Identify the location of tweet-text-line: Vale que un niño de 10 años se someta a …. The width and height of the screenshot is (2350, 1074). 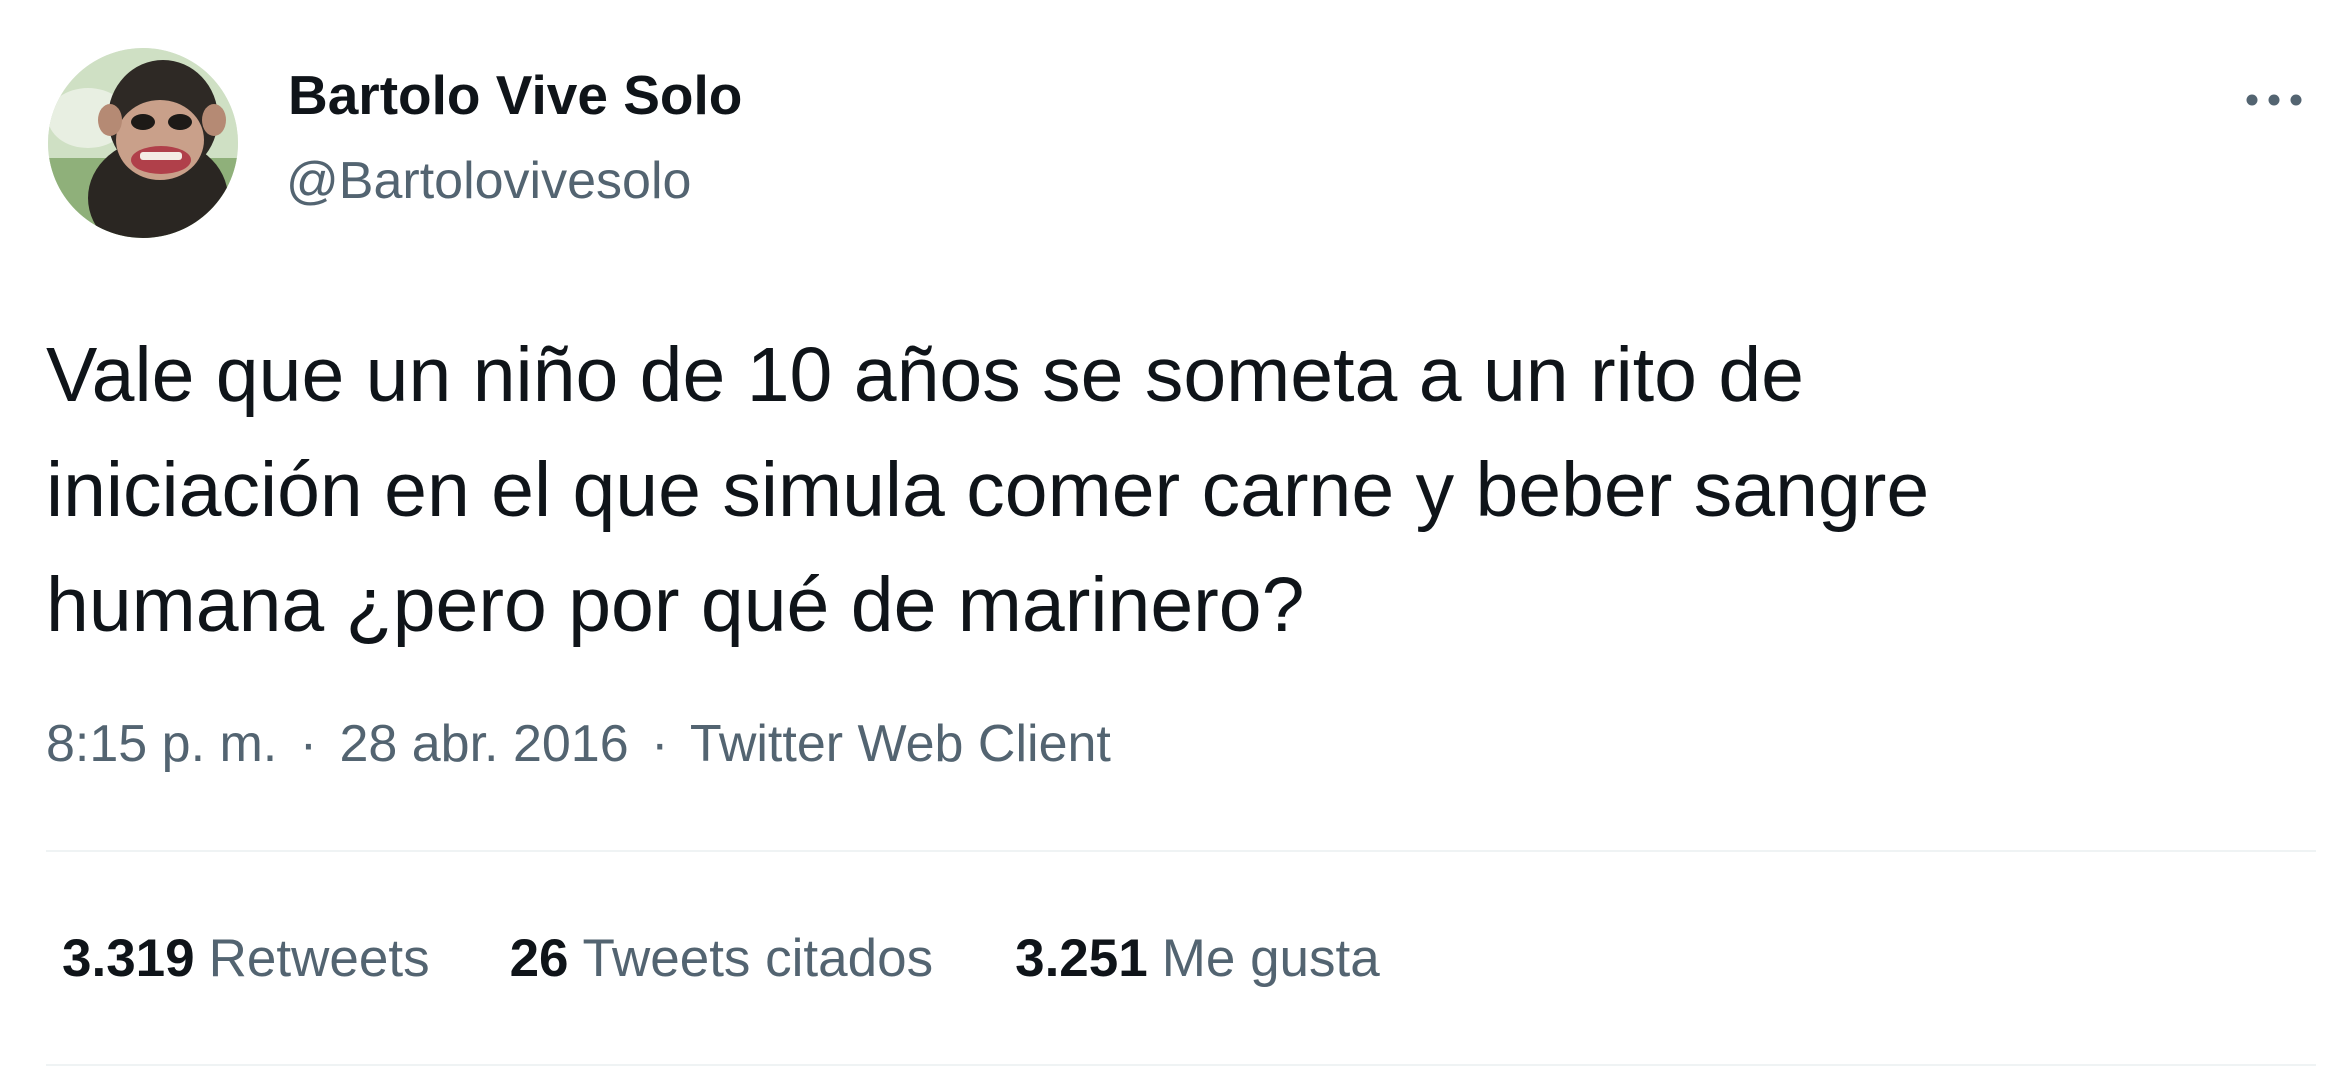
(925, 375).